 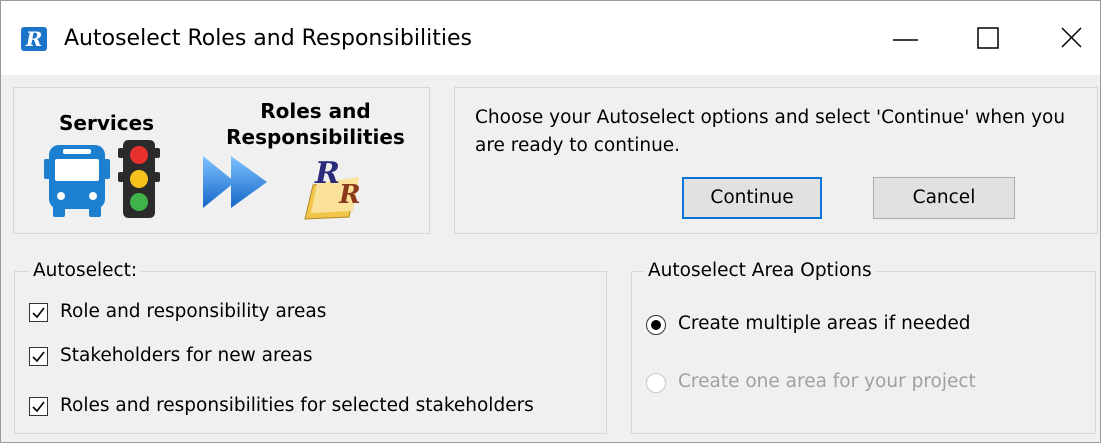 What do you see at coordinates (824, 324) in the screenshot?
I see `multiple-areas-label: Create multiple areas if needed` at bounding box center [824, 324].